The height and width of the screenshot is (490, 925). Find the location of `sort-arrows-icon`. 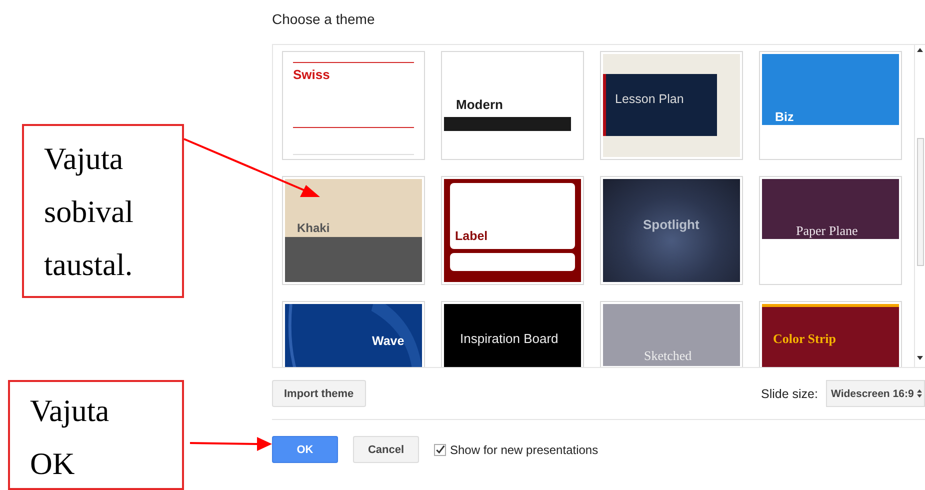

sort-arrows-icon is located at coordinates (919, 393).